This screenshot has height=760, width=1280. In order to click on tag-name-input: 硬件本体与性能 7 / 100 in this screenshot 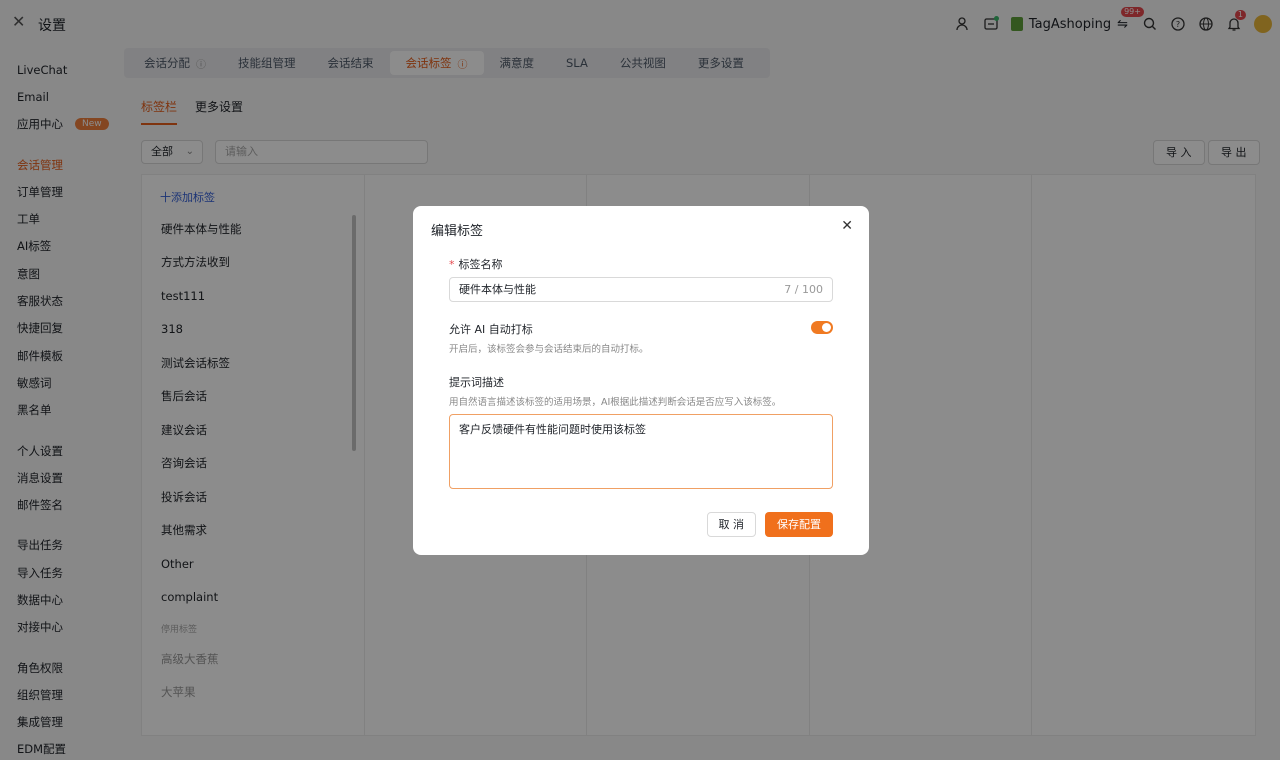, I will do `click(641, 289)`.